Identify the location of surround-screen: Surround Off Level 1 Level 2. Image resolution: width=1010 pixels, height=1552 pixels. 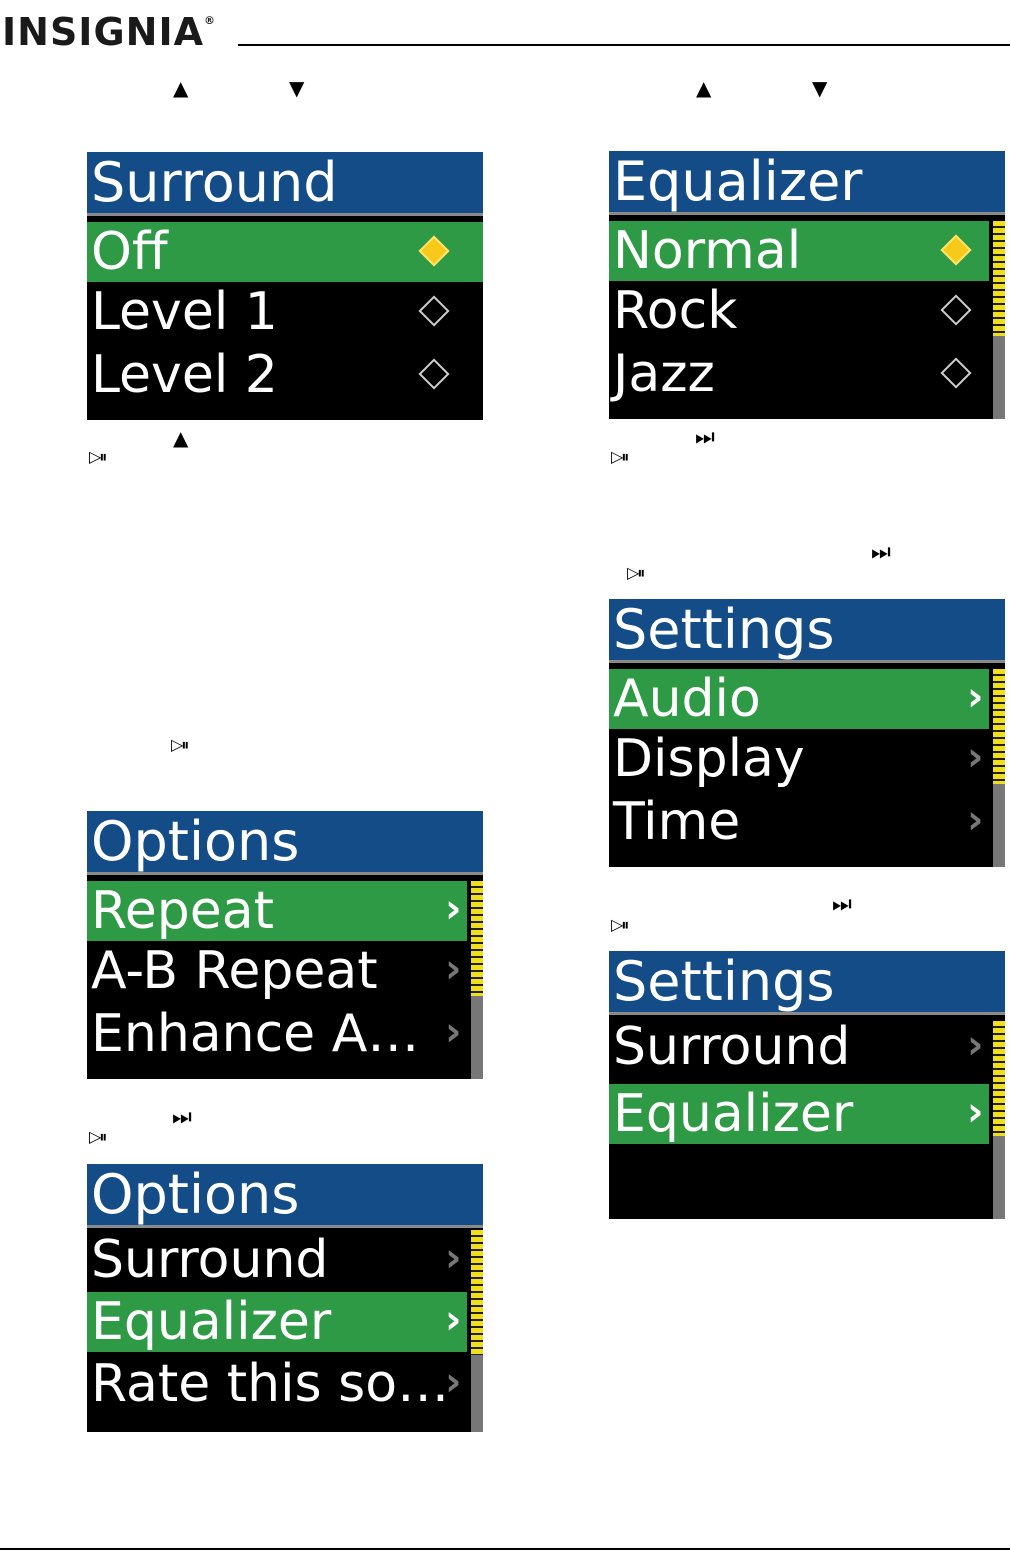
(285, 286).